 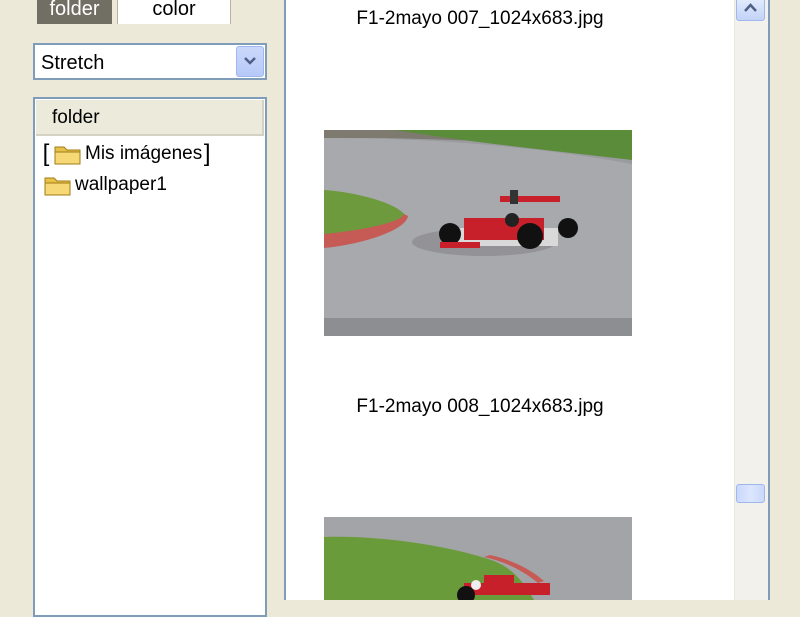 I want to click on tree-item-label: wallpaper1, so click(x=121, y=184).